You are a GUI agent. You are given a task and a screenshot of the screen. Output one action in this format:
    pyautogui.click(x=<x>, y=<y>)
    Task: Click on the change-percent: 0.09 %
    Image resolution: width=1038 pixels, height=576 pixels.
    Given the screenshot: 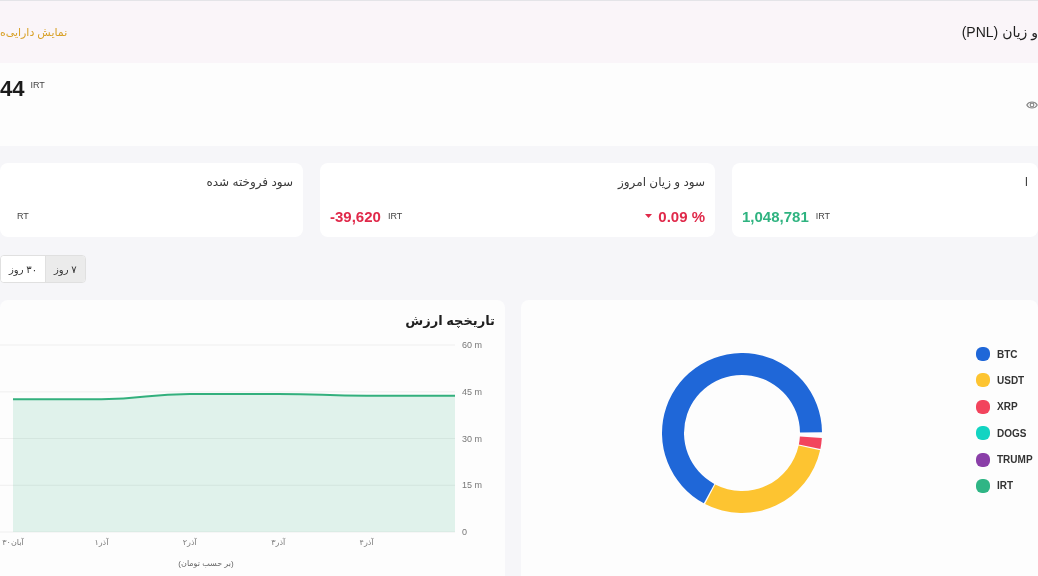 What is the action you would take?
    pyautogui.click(x=681, y=216)
    